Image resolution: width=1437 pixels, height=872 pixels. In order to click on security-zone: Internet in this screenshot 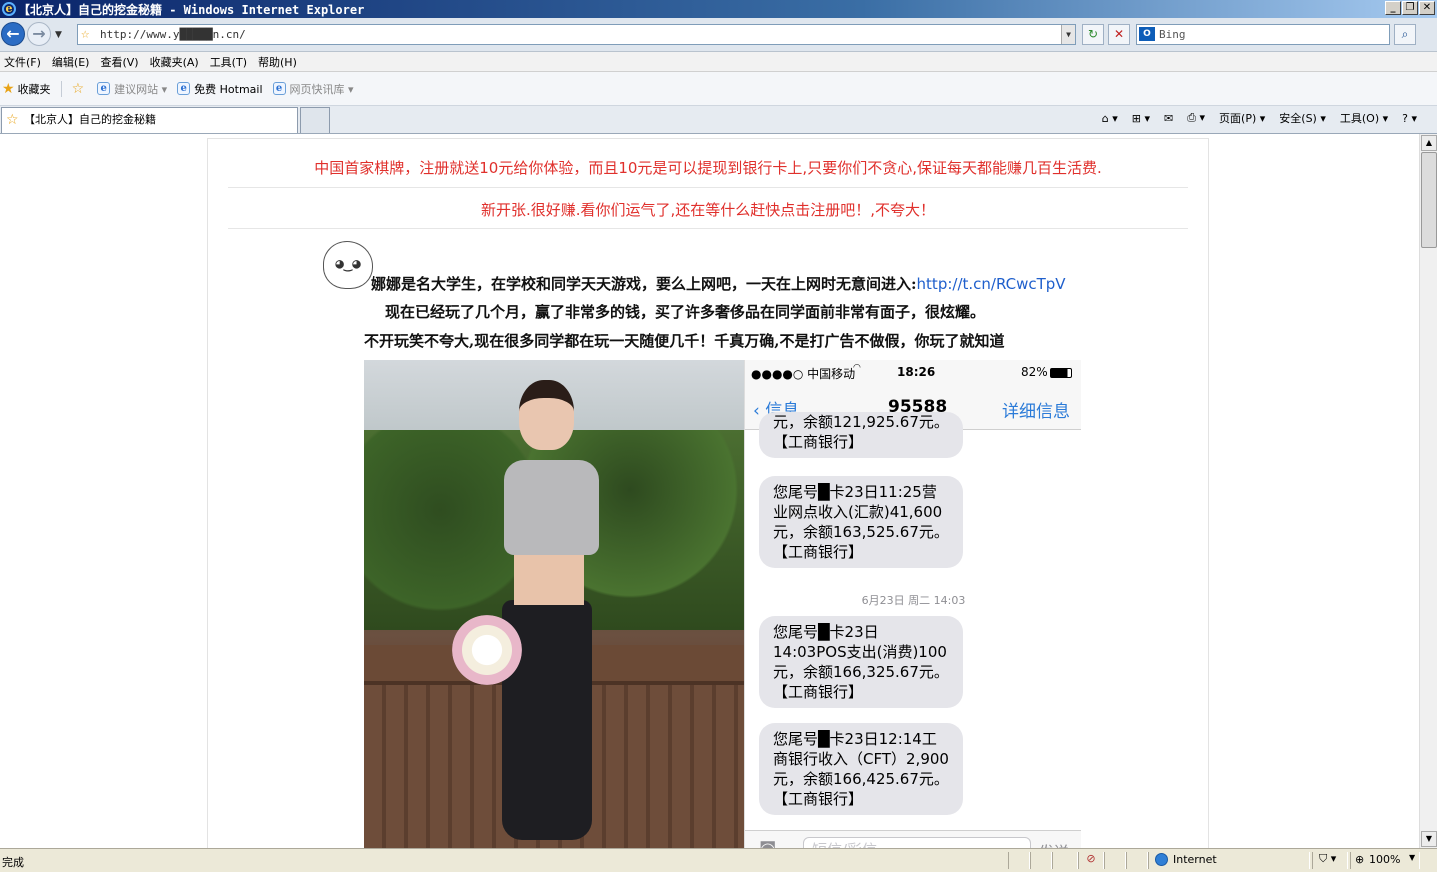, I will do `click(1229, 860)`.